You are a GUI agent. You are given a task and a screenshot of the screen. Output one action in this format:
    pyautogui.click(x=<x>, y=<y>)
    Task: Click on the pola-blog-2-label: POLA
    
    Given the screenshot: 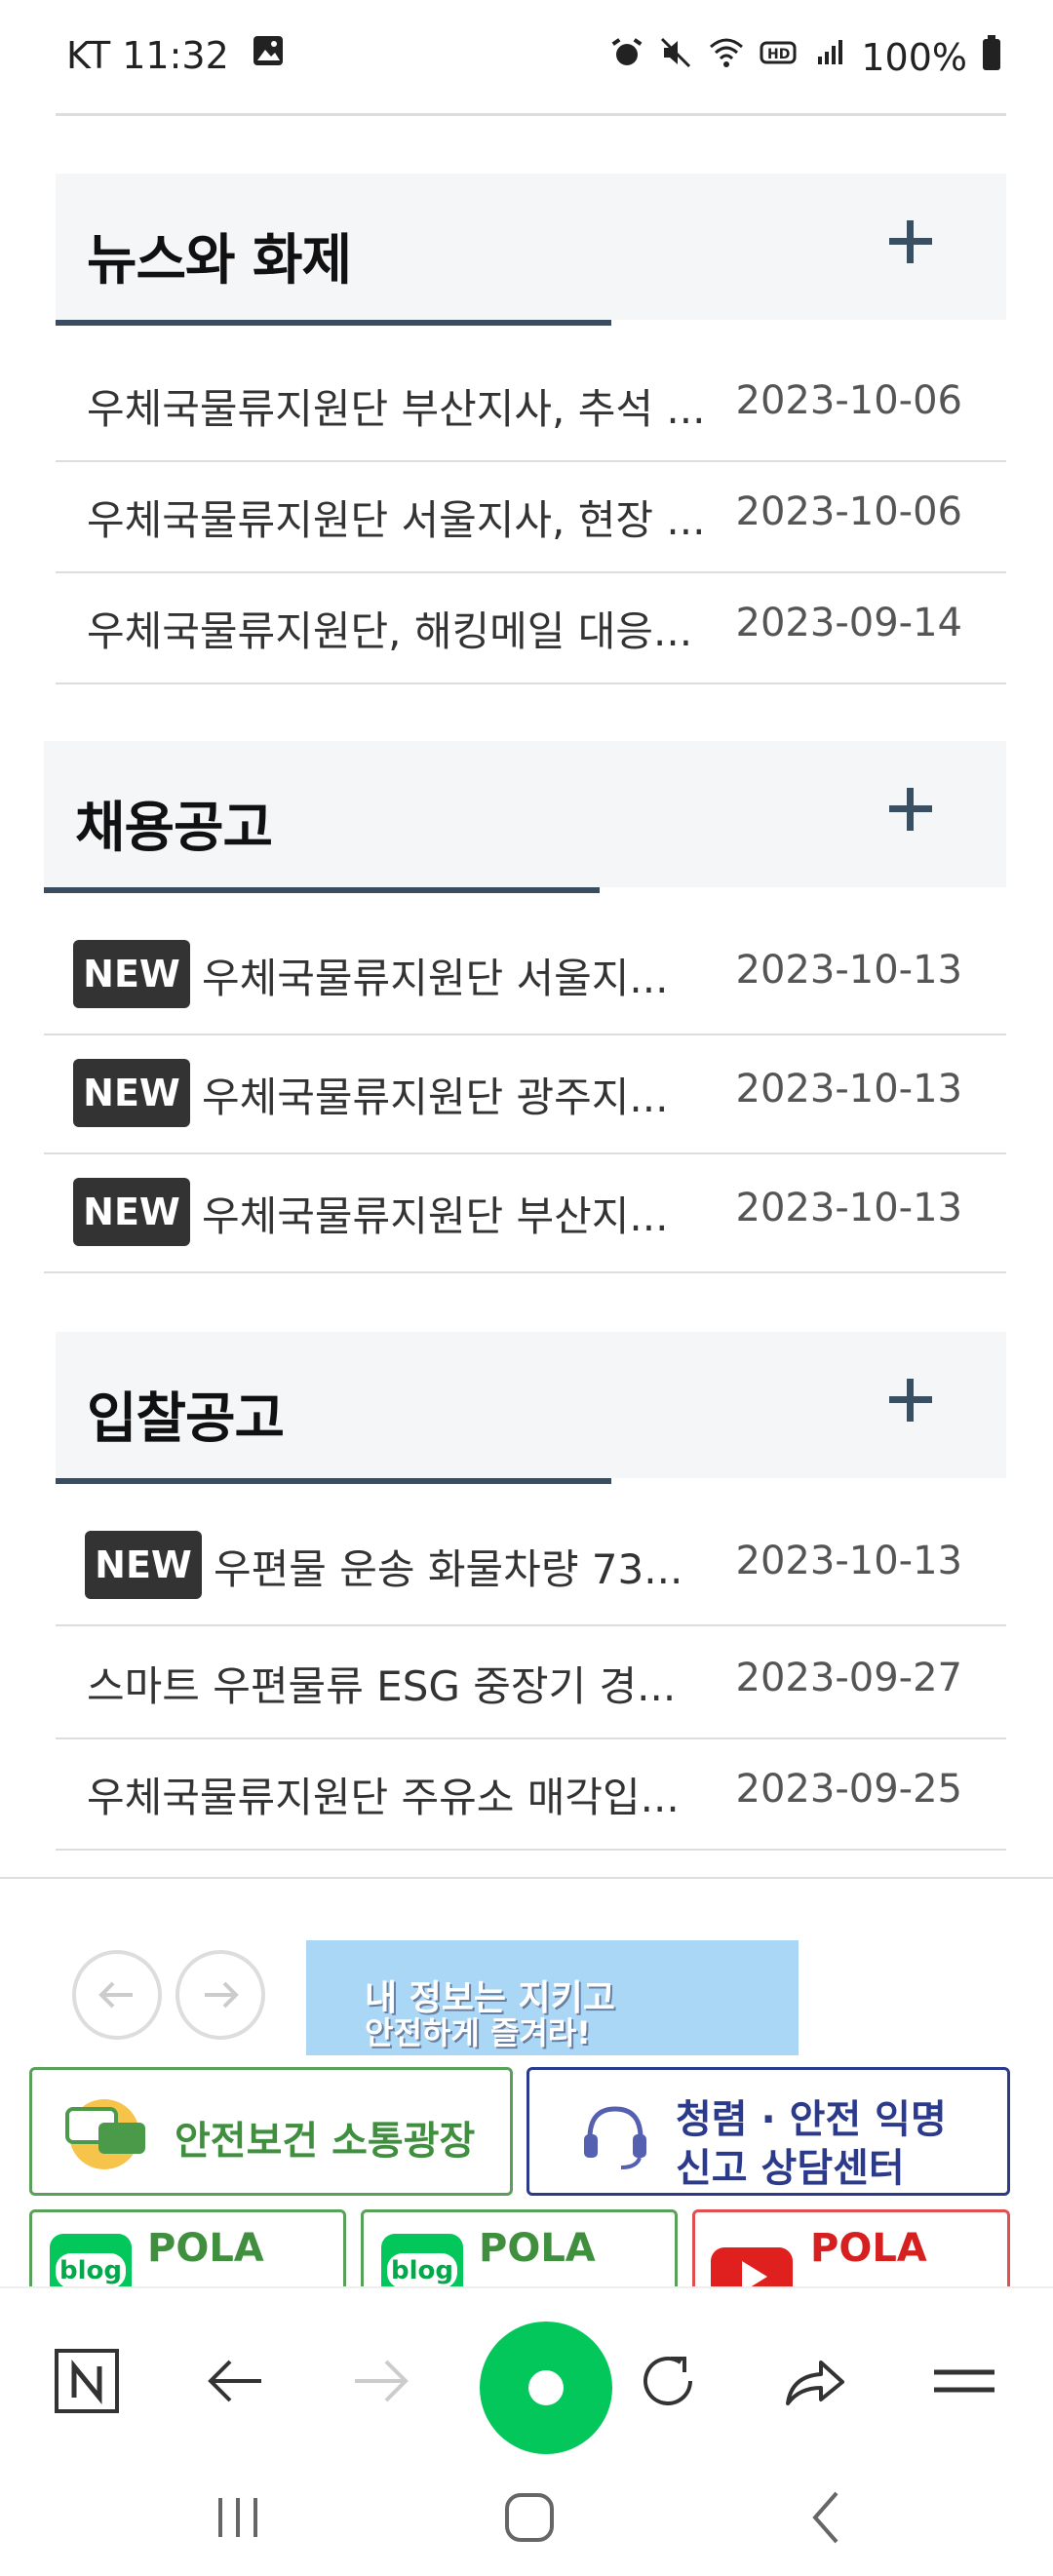 What is the action you would take?
    pyautogui.click(x=537, y=2248)
    